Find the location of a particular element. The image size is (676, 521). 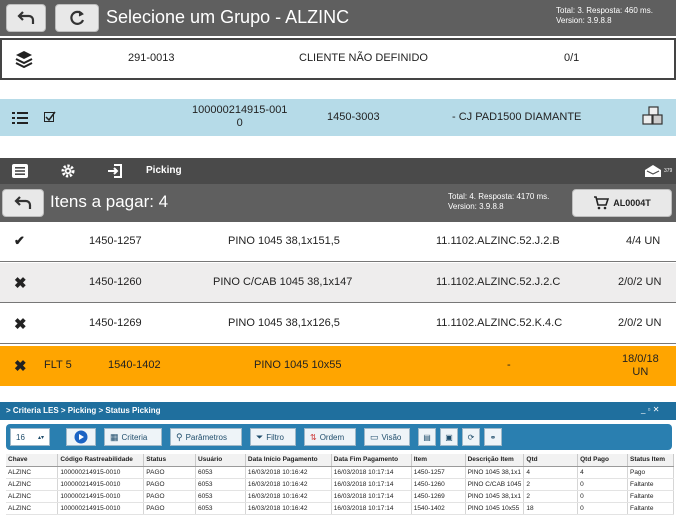

refresh-grid-icon: ⟳ is located at coordinates (471, 437).